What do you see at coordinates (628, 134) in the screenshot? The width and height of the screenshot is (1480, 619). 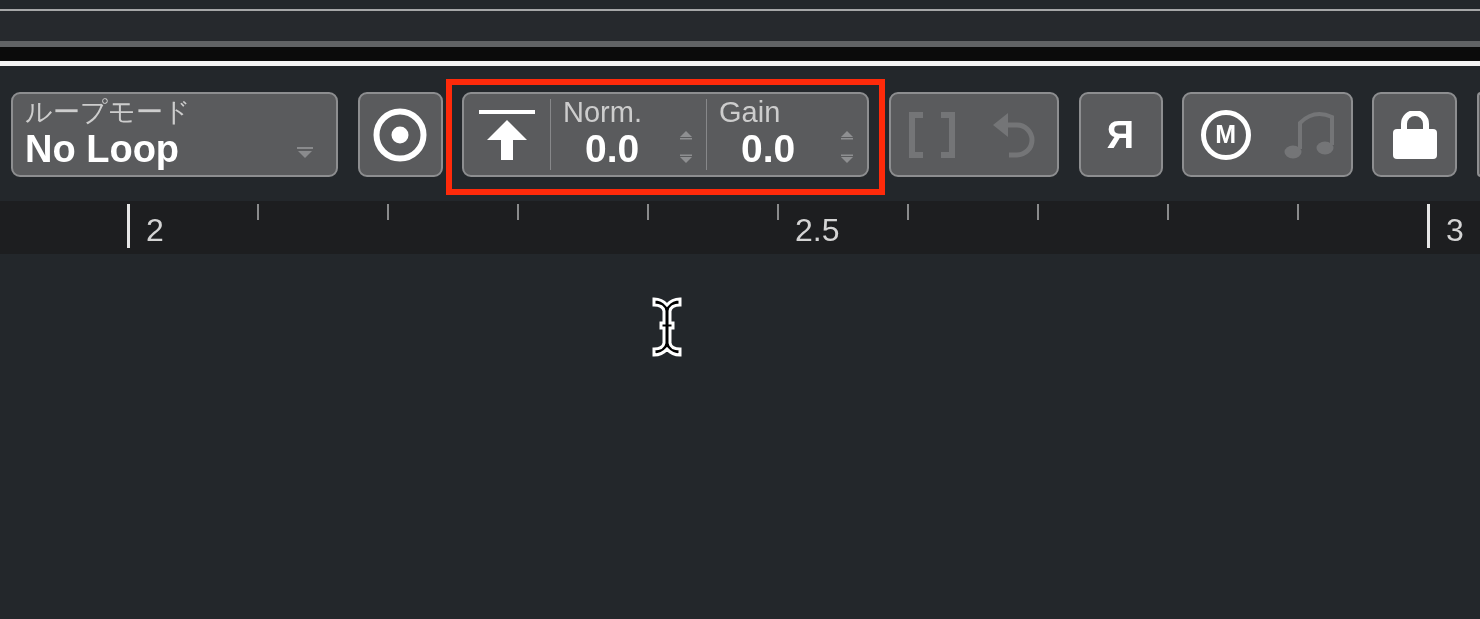 I see `number-field: Norm. 0.0` at bounding box center [628, 134].